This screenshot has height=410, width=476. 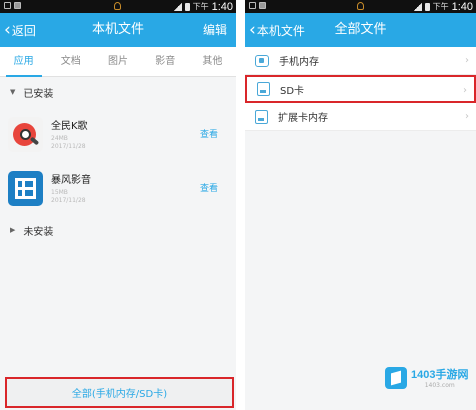 I want to click on storage-label: 手机内存, so click(x=299, y=62).